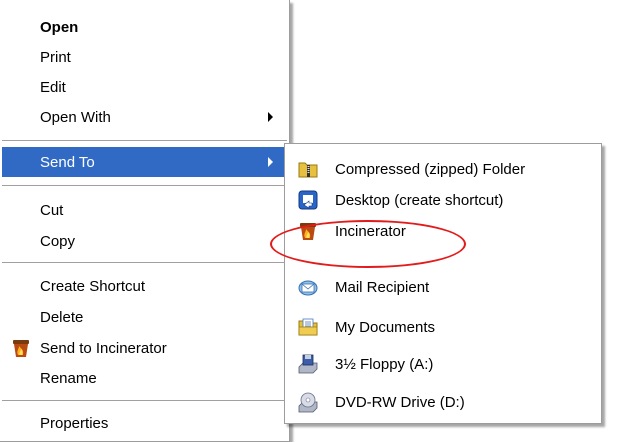 Image resolution: width=618 pixels, height=442 pixels. Describe the element at coordinates (385, 327) in the screenshot. I see `submenu-item-label: My Documents` at that location.